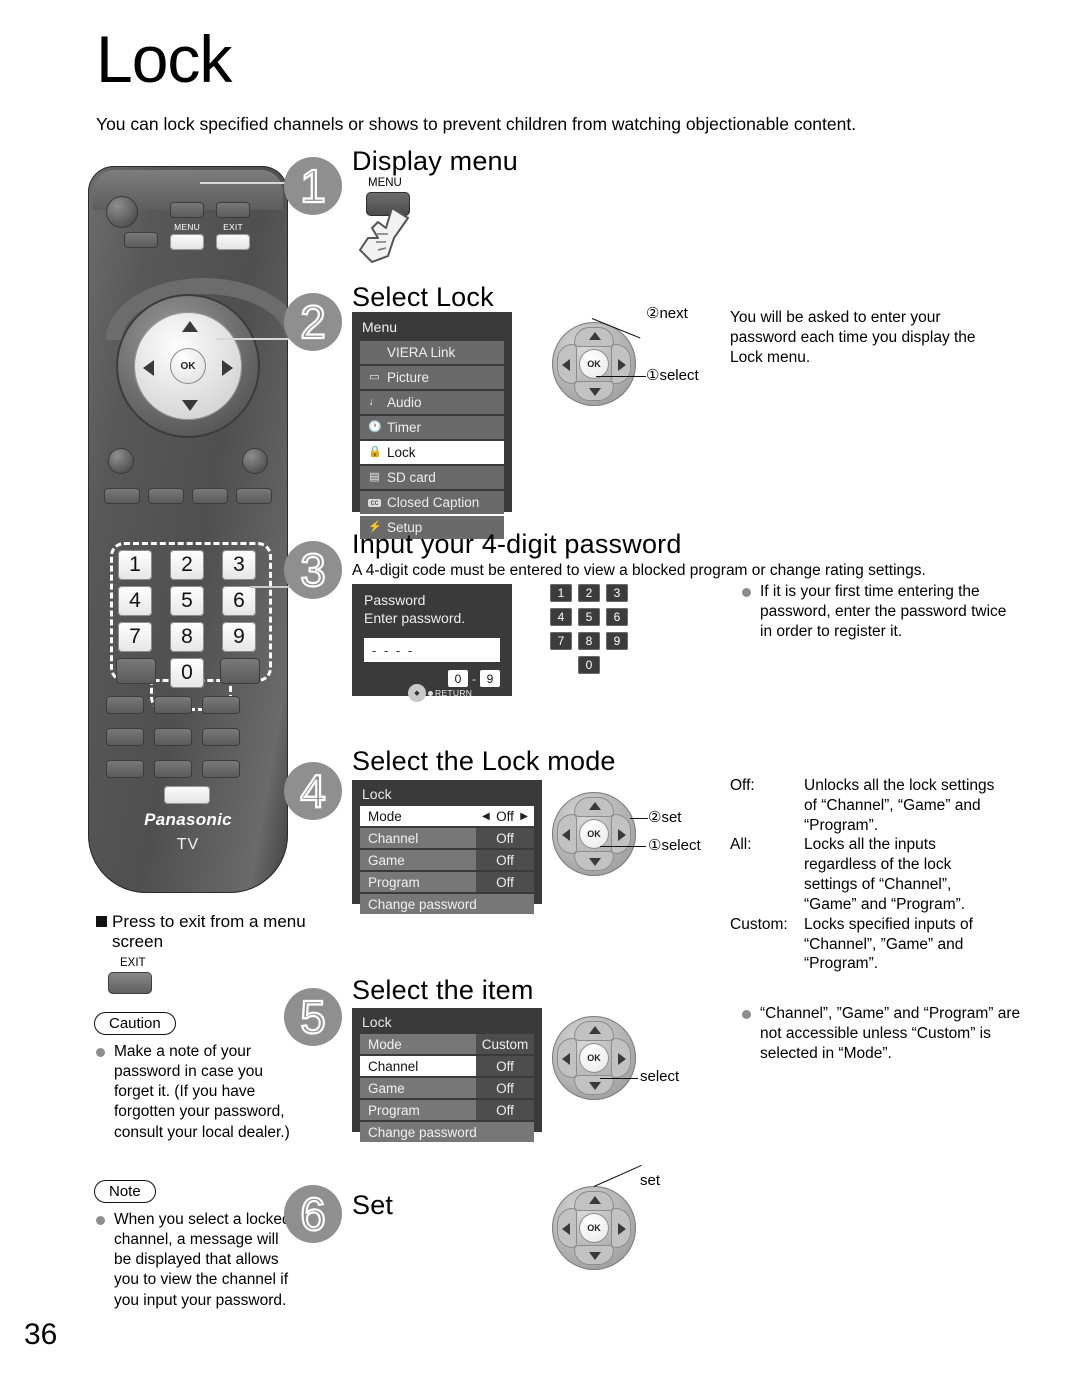 This screenshot has height=1397, width=1080. Describe the element at coordinates (122, 212) in the screenshot. I see `power-button` at that location.